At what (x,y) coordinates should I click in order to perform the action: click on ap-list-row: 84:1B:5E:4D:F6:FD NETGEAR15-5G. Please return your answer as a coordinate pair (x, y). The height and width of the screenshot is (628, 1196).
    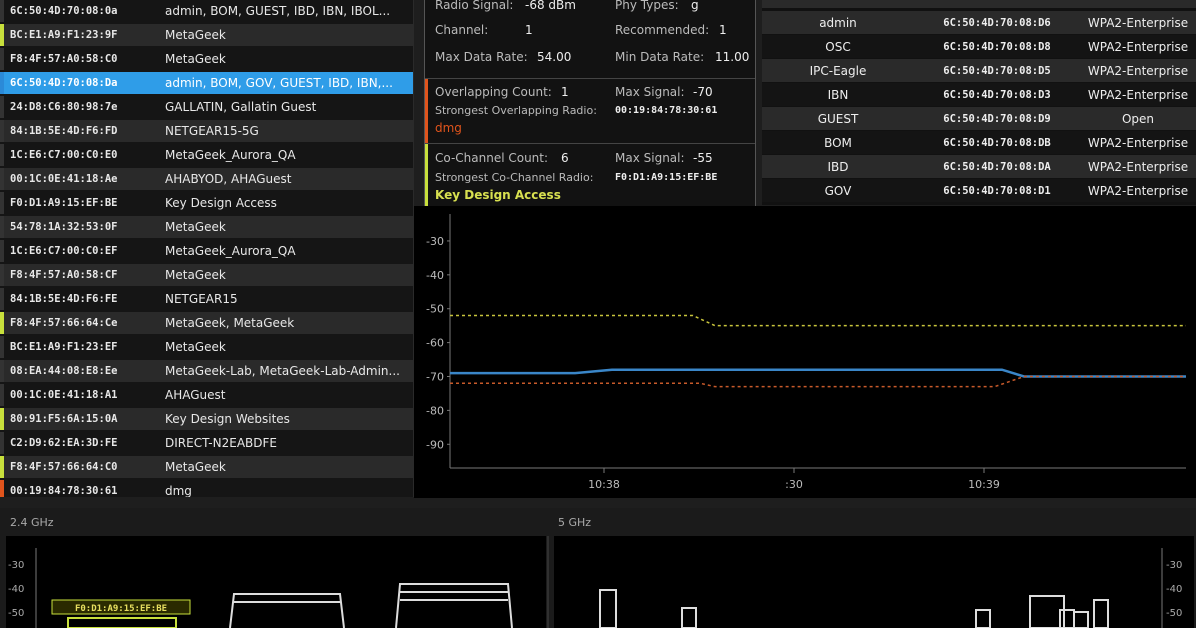
    Looking at the image, I should click on (206, 131).